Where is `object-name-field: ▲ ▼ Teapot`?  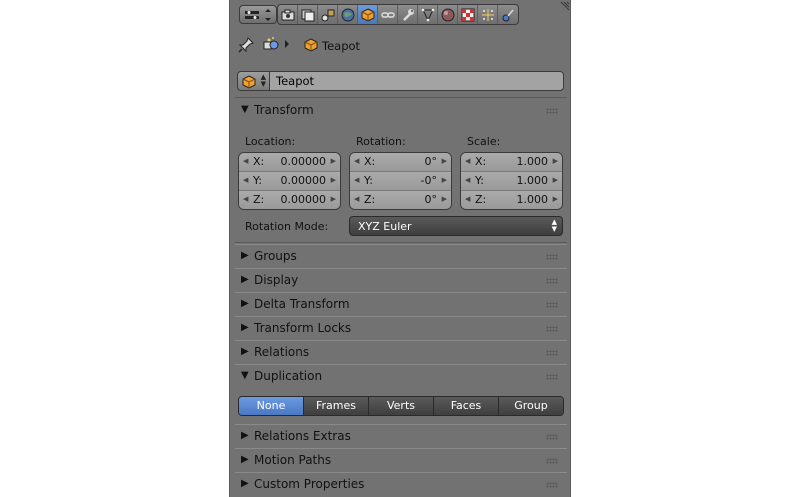
object-name-field: ▲ ▼ Teapot is located at coordinates (400, 81).